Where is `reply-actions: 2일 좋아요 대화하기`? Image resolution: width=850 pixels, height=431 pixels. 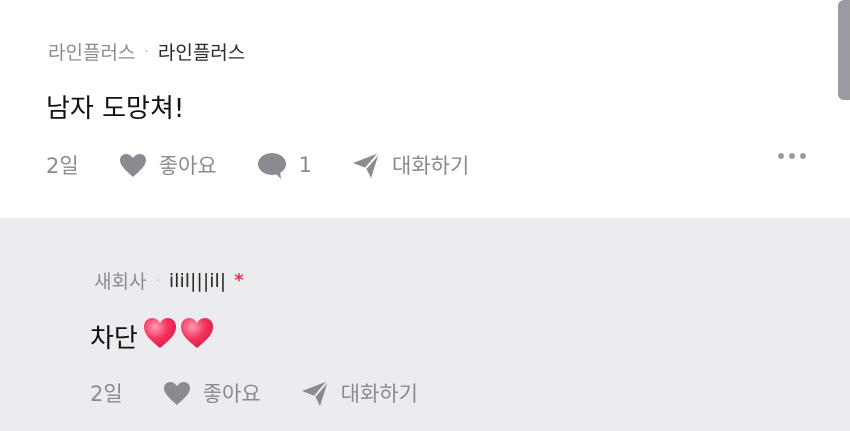
reply-actions: 2일 좋아요 대화하기 is located at coordinates (274, 393).